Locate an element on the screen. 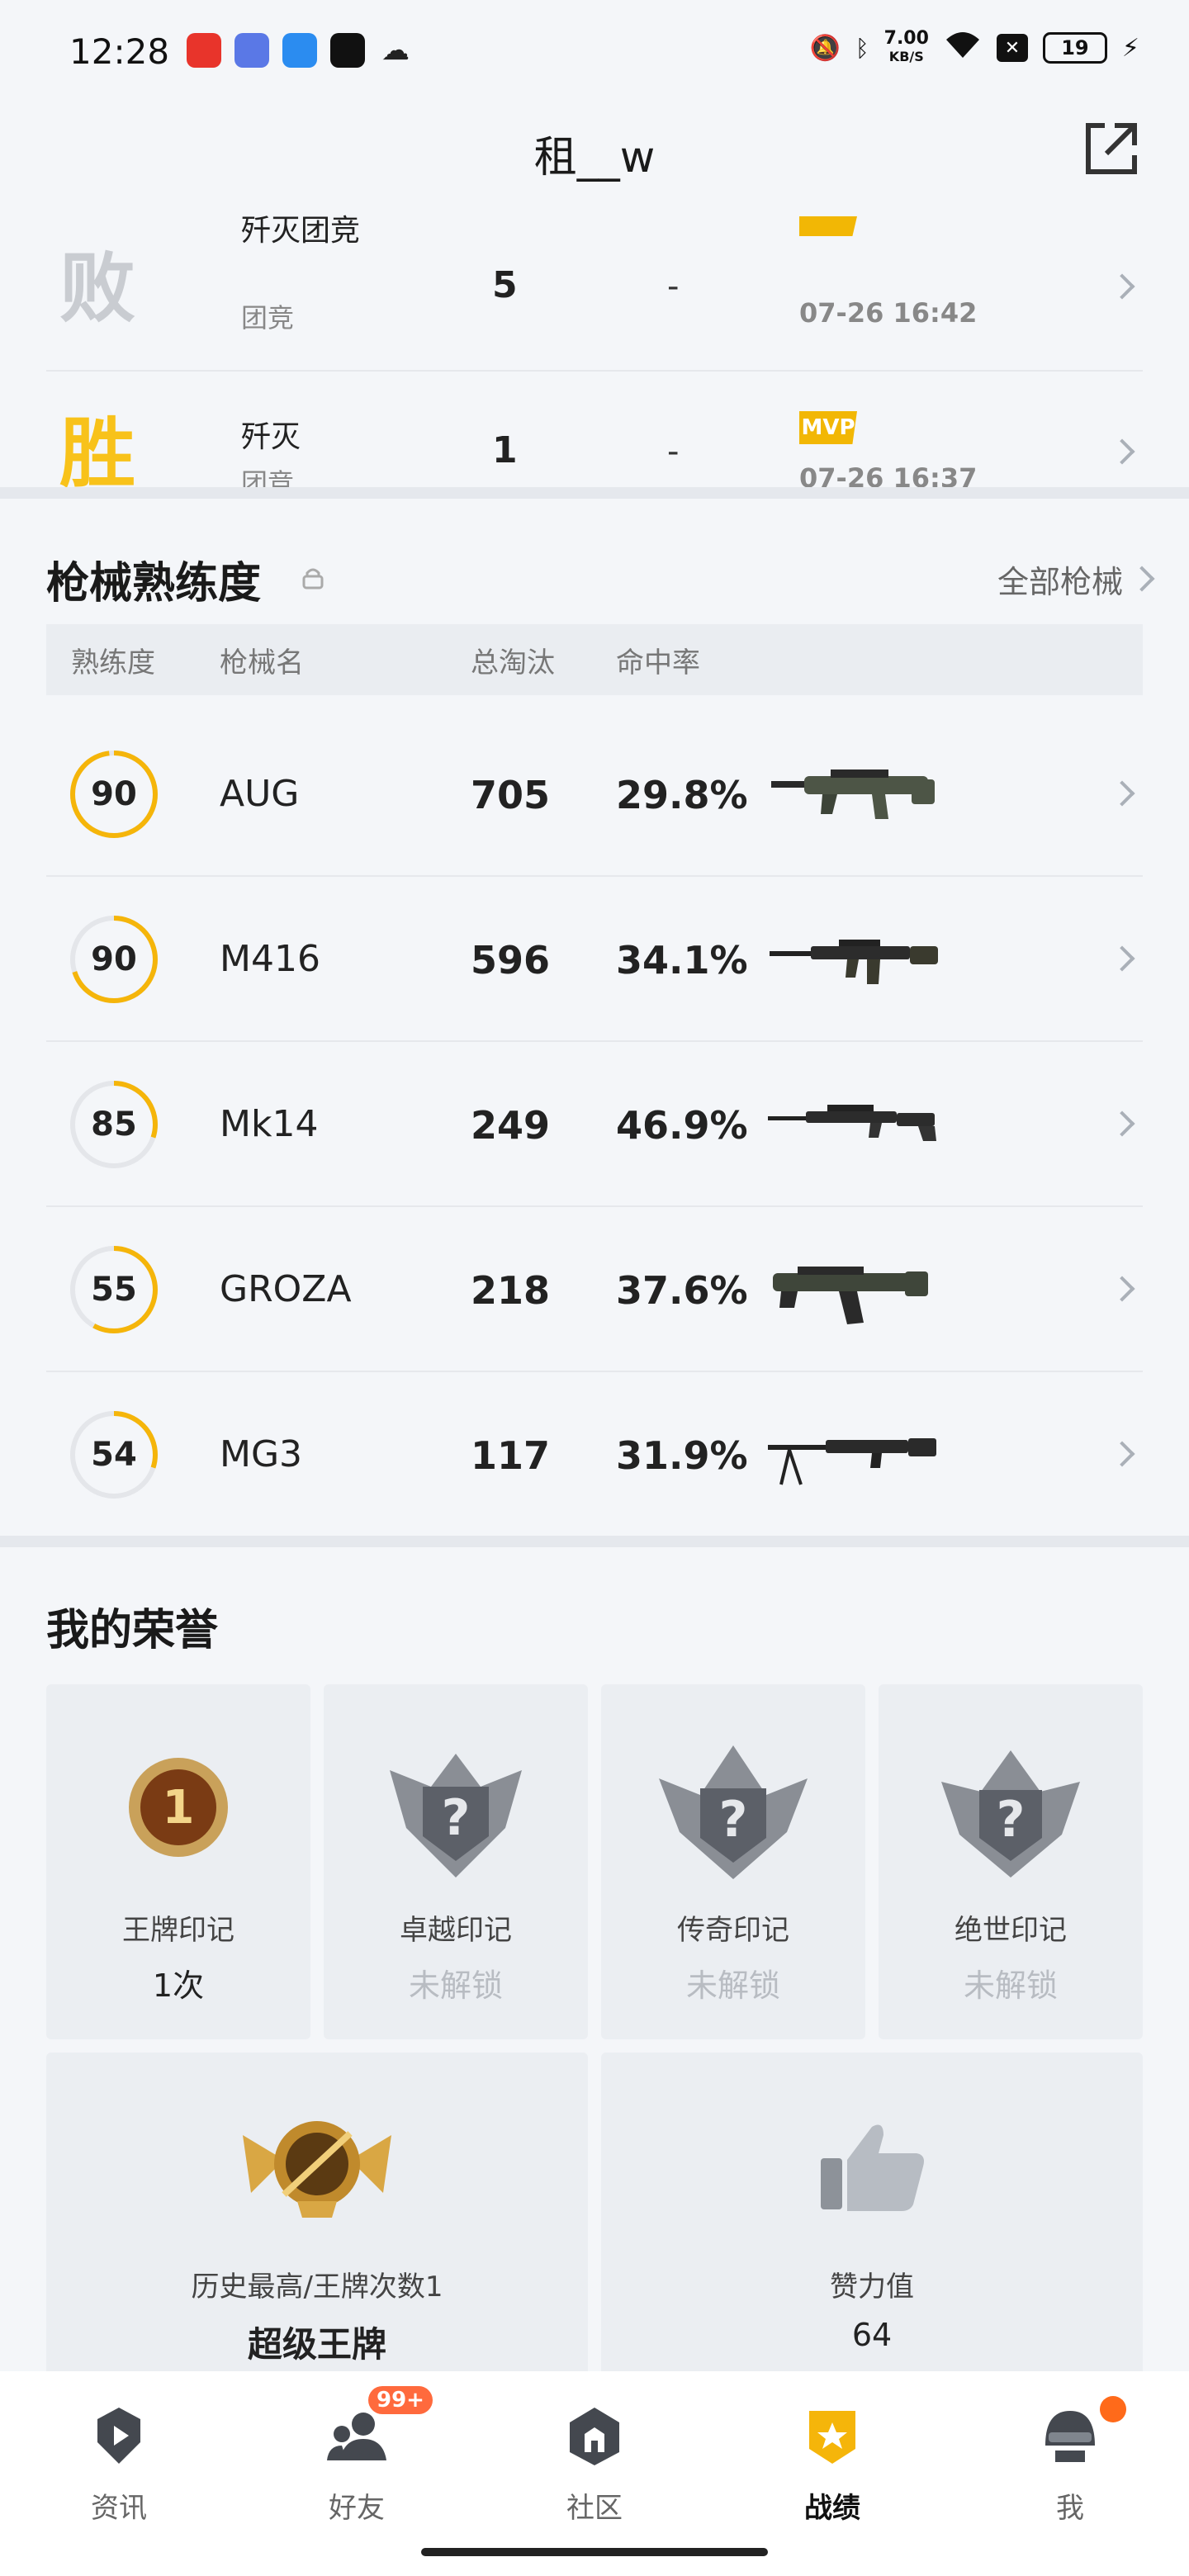  honor-card-legend: ? 传奇印记 未解锁 is located at coordinates (733, 1861).